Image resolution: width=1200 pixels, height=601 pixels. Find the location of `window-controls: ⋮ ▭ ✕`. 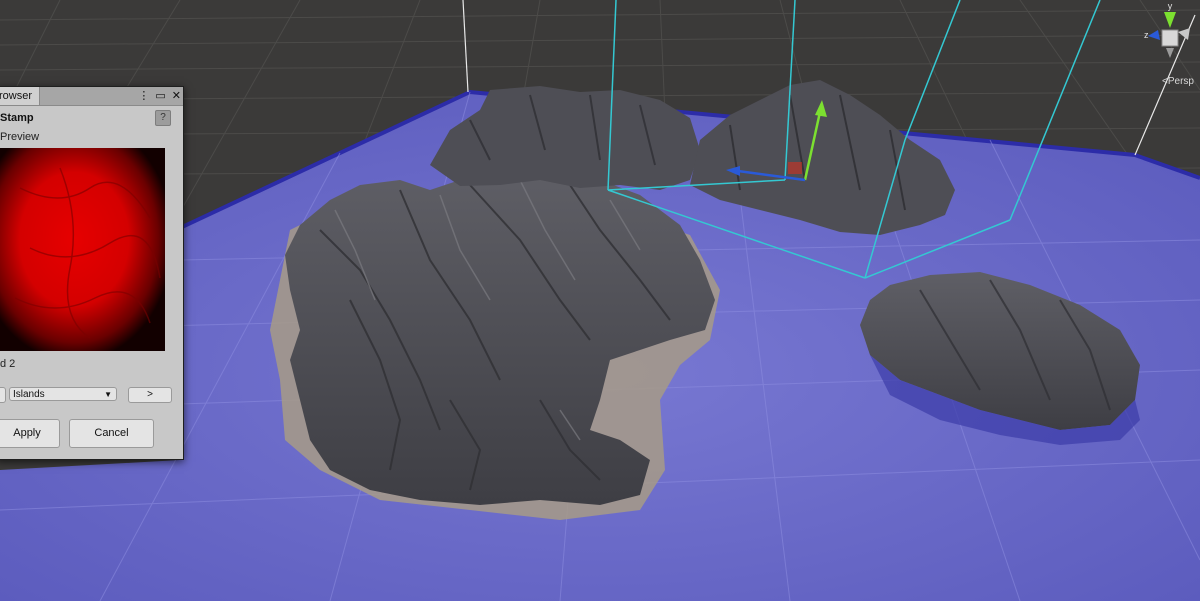

window-controls: ⋮ ▭ ✕ is located at coordinates (159, 96).